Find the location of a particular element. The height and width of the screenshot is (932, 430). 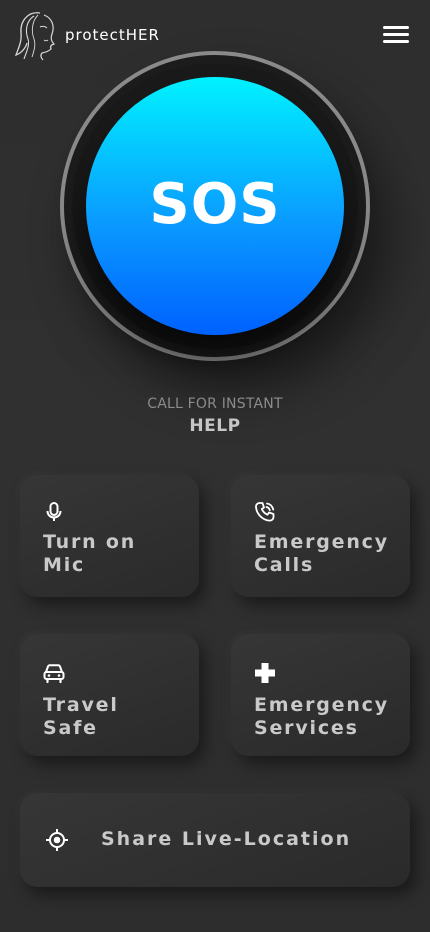

emergency-calls-button: Emergency Calls is located at coordinates (320, 536).